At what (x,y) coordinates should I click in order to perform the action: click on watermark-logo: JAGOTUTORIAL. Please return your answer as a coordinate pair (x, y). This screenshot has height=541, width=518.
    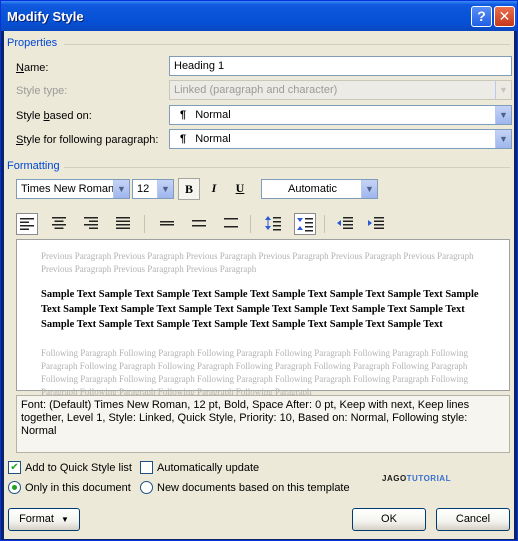
    Looking at the image, I should click on (416, 478).